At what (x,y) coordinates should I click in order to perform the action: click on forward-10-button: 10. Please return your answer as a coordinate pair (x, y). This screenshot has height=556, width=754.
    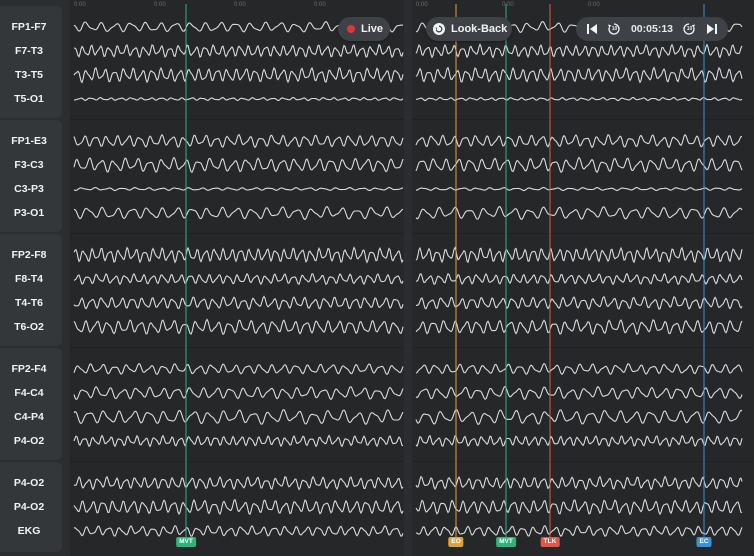
    Looking at the image, I should click on (689, 29).